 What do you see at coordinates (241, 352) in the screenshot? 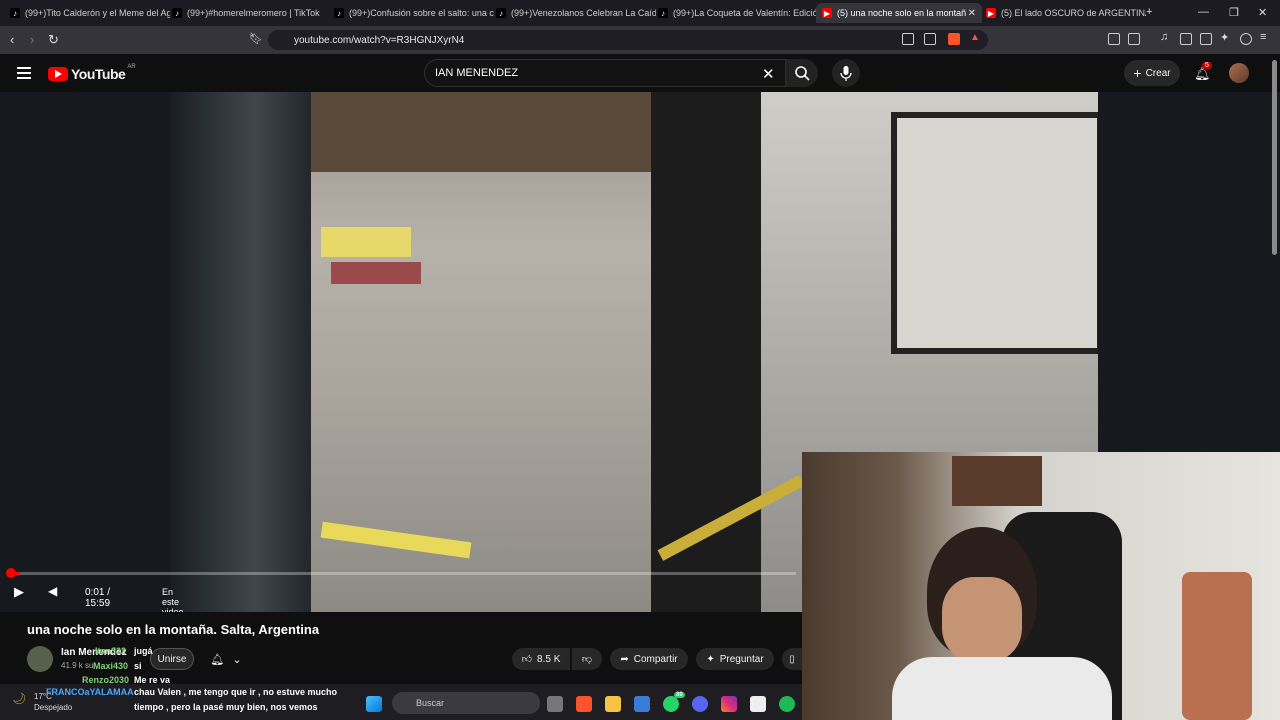
I see `scene-door-frame-left` at bounding box center [241, 352].